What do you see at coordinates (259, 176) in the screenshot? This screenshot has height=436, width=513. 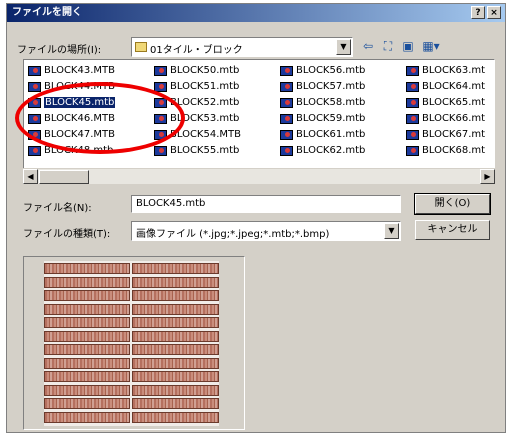 I see `horizontal-scrollbar: ◀ ▶` at bounding box center [259, 176].